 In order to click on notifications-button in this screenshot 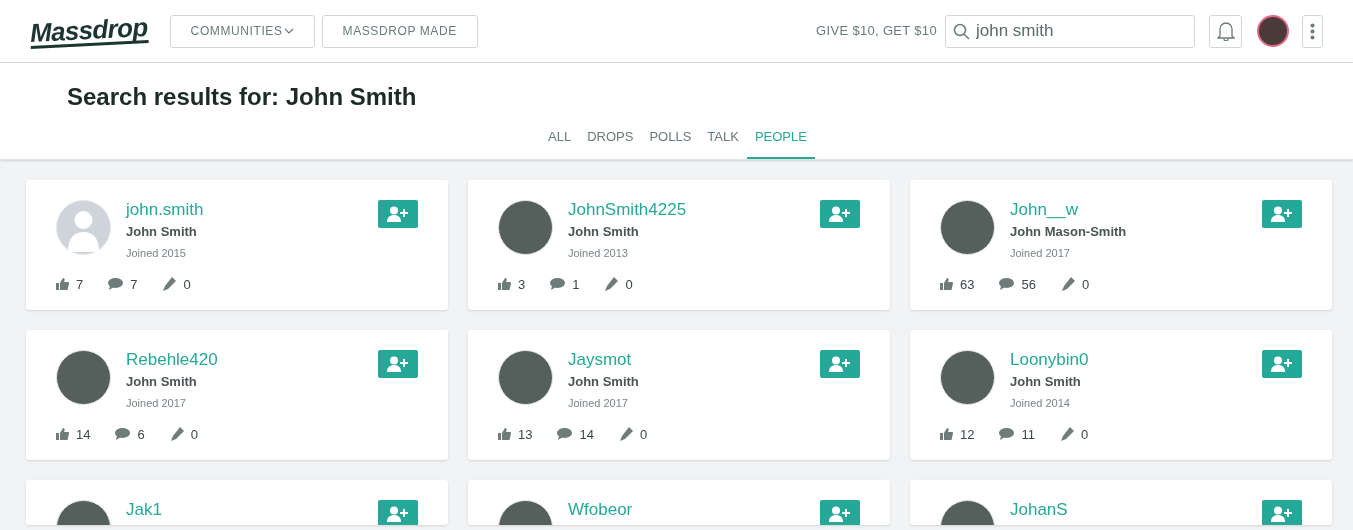, I will do `click(1225, 31)`.